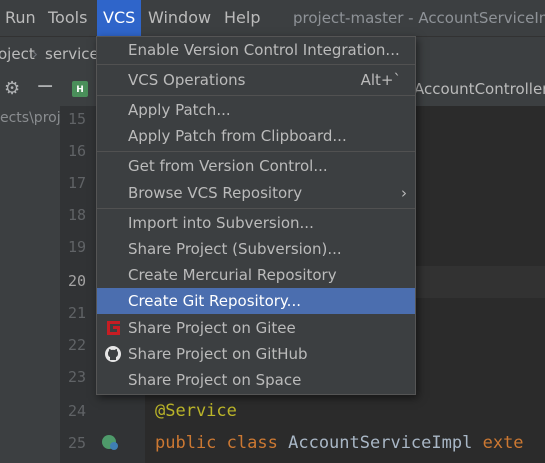 The width and height of the screenshot is (545, 463). Describe the element at coordinates (179, 18) in the screenshot. I see `menu-window: Window` at that location.